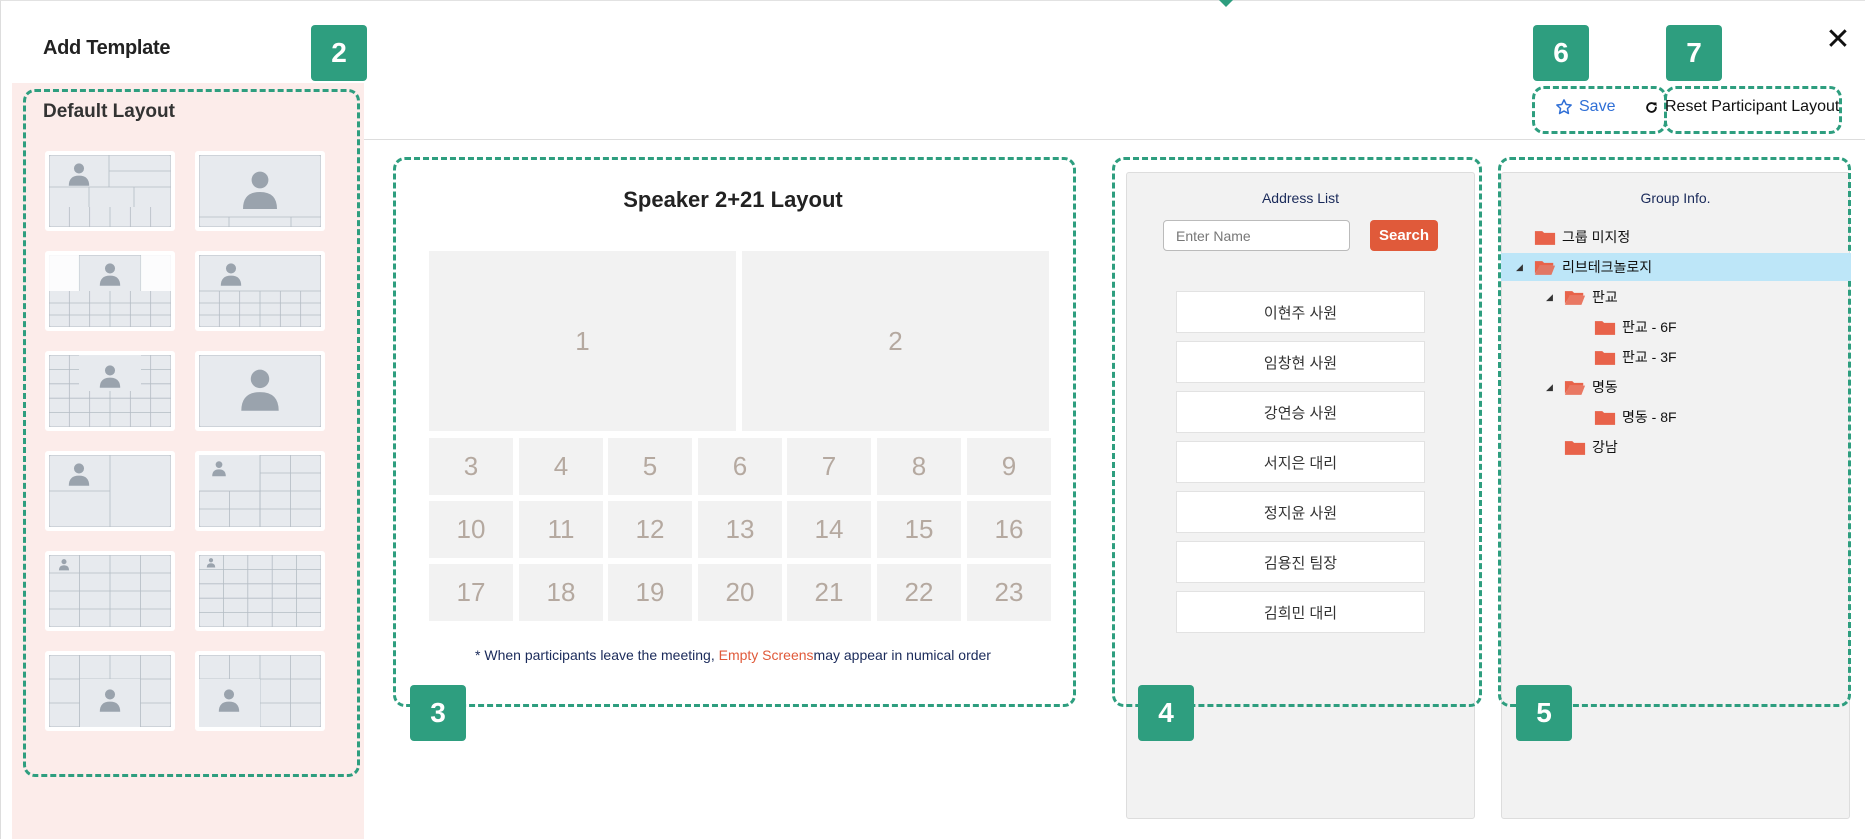 This screenshot has width=1865, height=839. I want to click on layout-cell-10: 10, so click(471, 529).